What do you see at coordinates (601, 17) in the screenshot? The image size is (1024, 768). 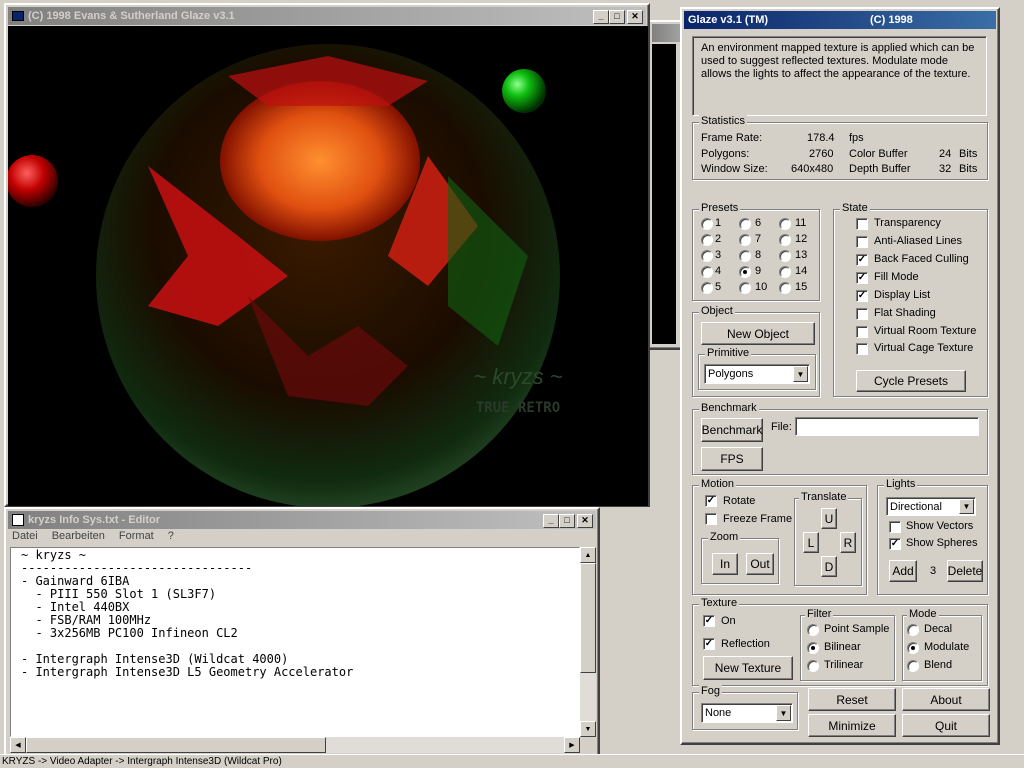 I see `minimize-icon: _` at bounding box center [601, 17].